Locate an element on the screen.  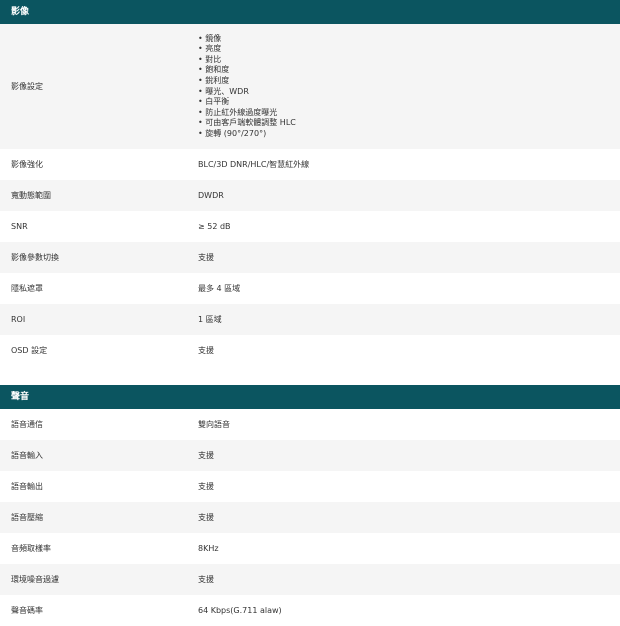
spec-row: 寬動態範圍 DWDR is located at coordinates (310, 195).